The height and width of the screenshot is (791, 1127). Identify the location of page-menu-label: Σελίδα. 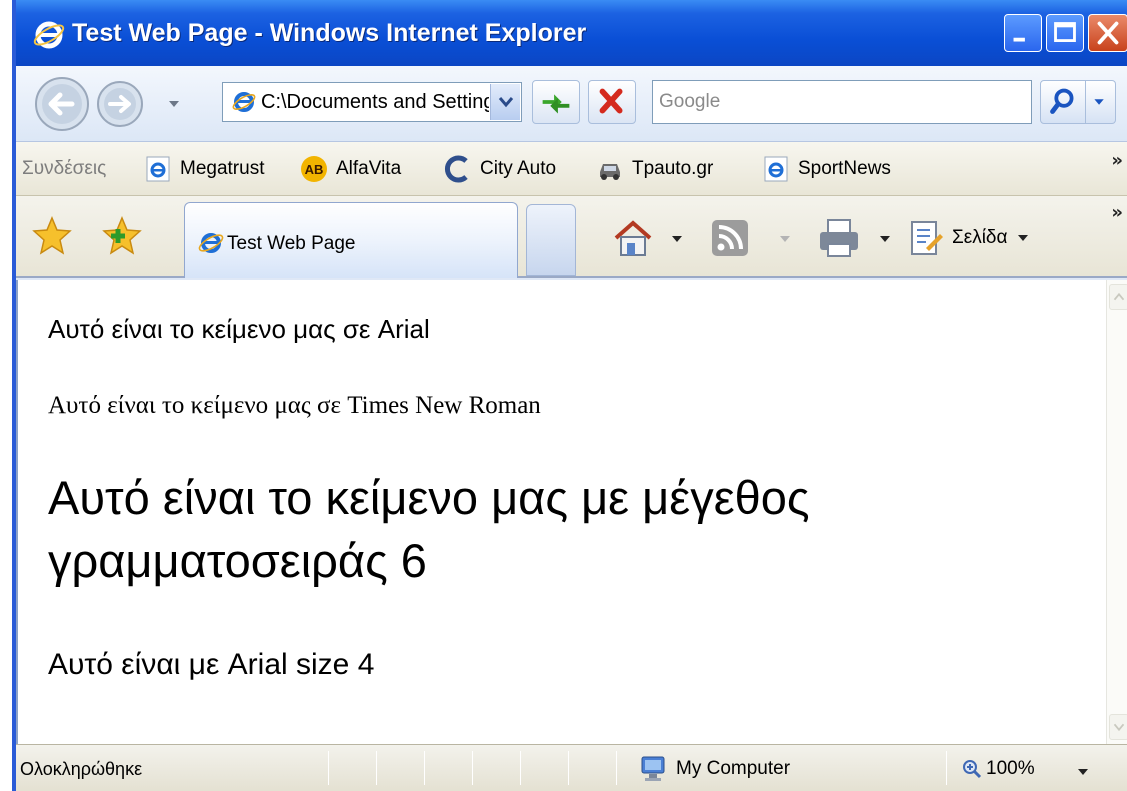
(980, 237).